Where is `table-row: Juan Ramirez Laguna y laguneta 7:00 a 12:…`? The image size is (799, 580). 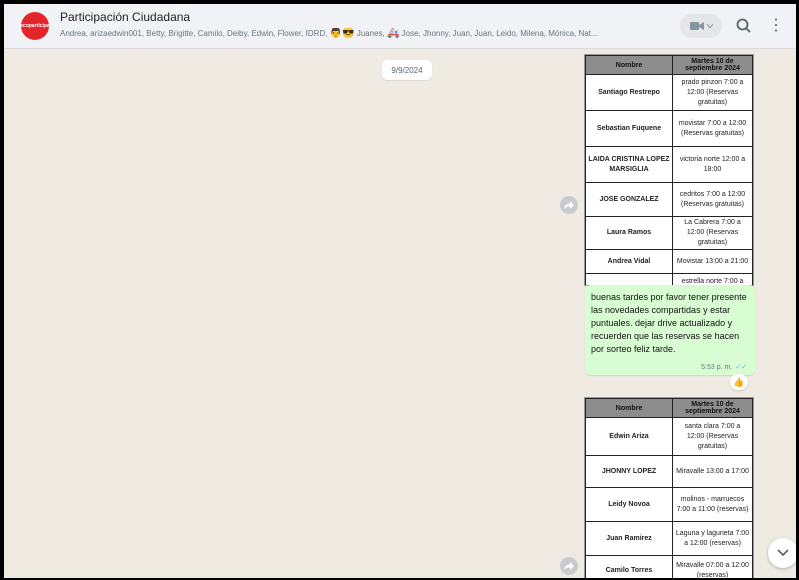
table-row: Juan Ramirez Laguna y laguneta 7:00 a 12:… is located at coordinates (669, 538).